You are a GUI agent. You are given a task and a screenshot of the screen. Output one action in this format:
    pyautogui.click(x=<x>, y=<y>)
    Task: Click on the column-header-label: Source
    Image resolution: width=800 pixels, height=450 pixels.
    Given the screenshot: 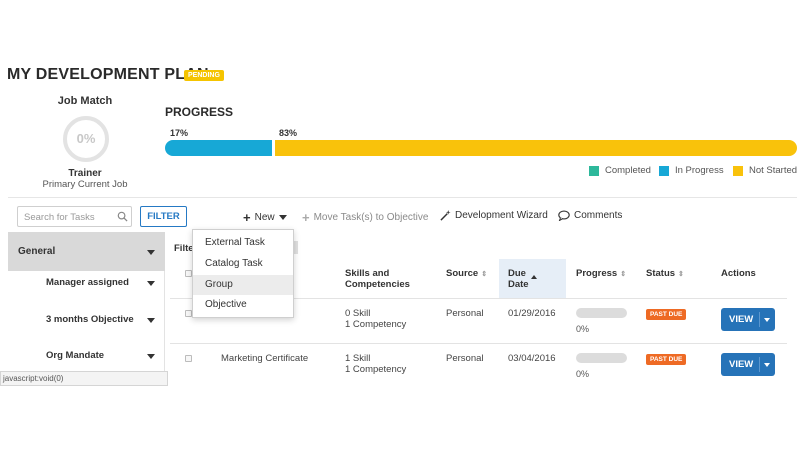 What is the action you would take?
    pyautogui.click(x=462, y=273)
    